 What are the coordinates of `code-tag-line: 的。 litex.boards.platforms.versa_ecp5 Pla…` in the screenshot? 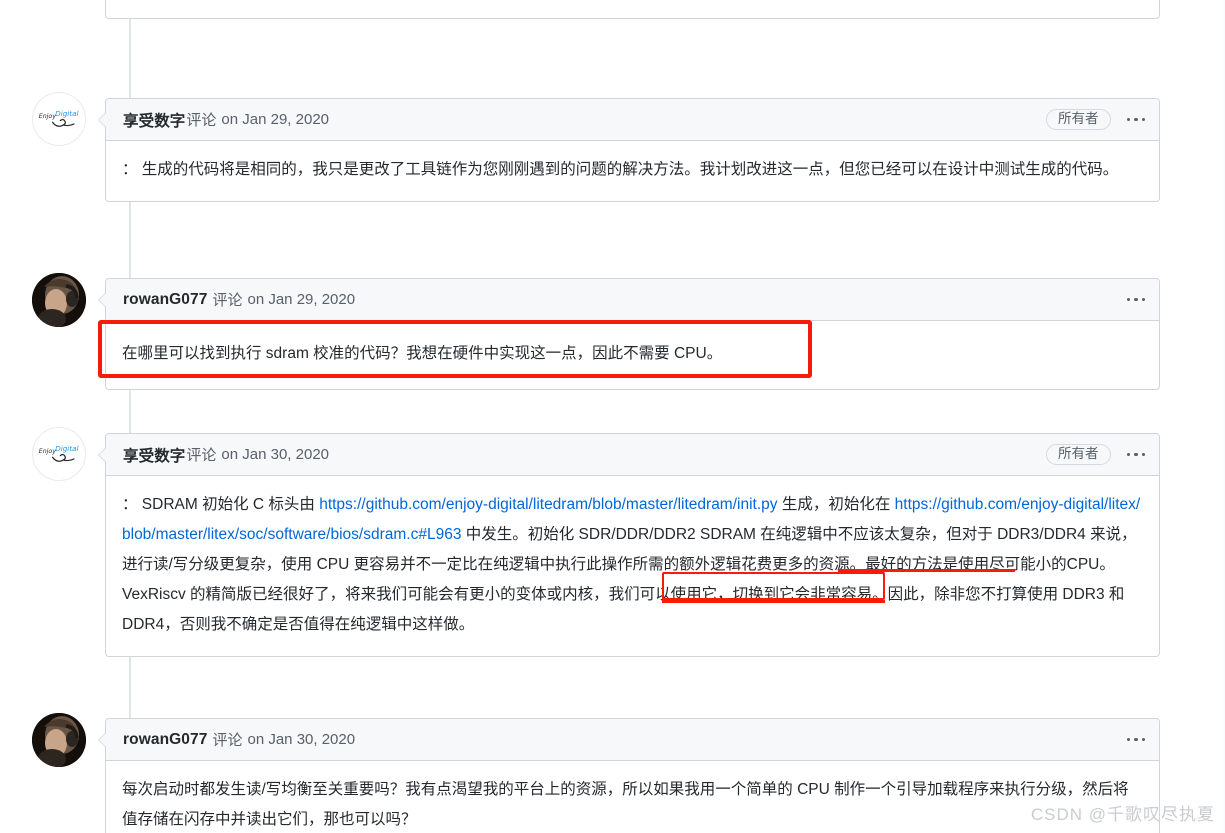 It's located at (632, 1).